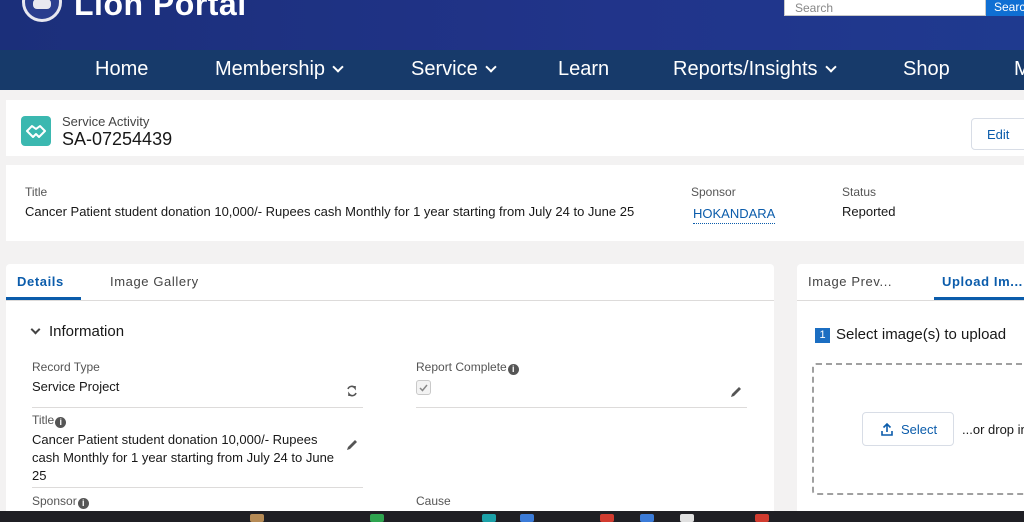 The height and width of the screenshot is (522, 1024). I want to click on record-number: SA-07254439, so click(117, 139).